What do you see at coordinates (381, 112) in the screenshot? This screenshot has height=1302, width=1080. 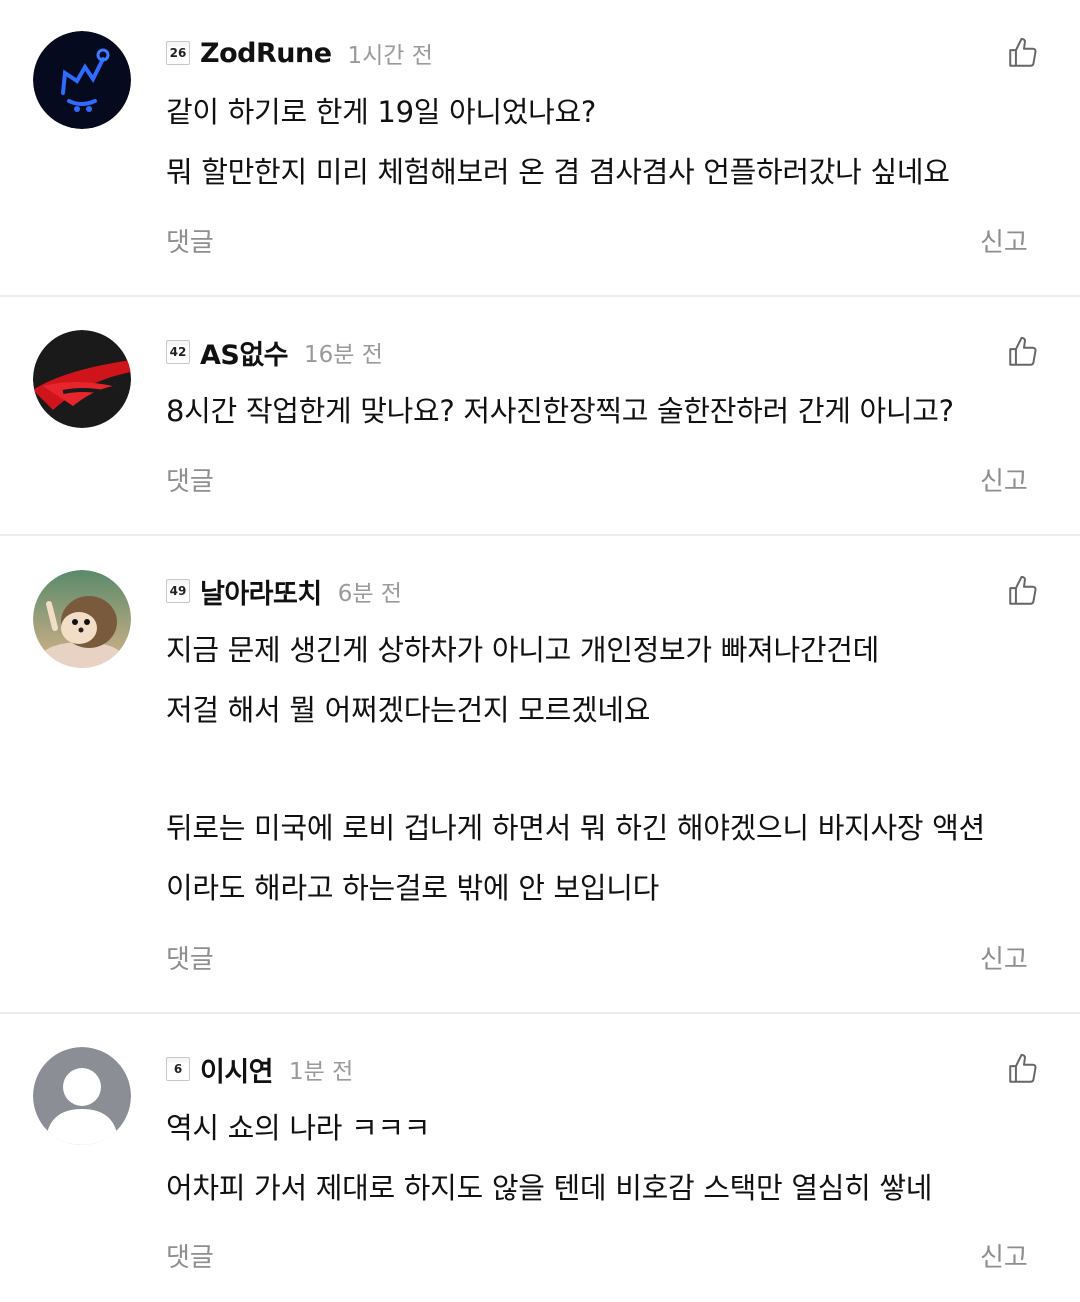 I see `comment-text: 같이 하기로 한게 19일 아니었나요?` at bounding box center [381, 112].